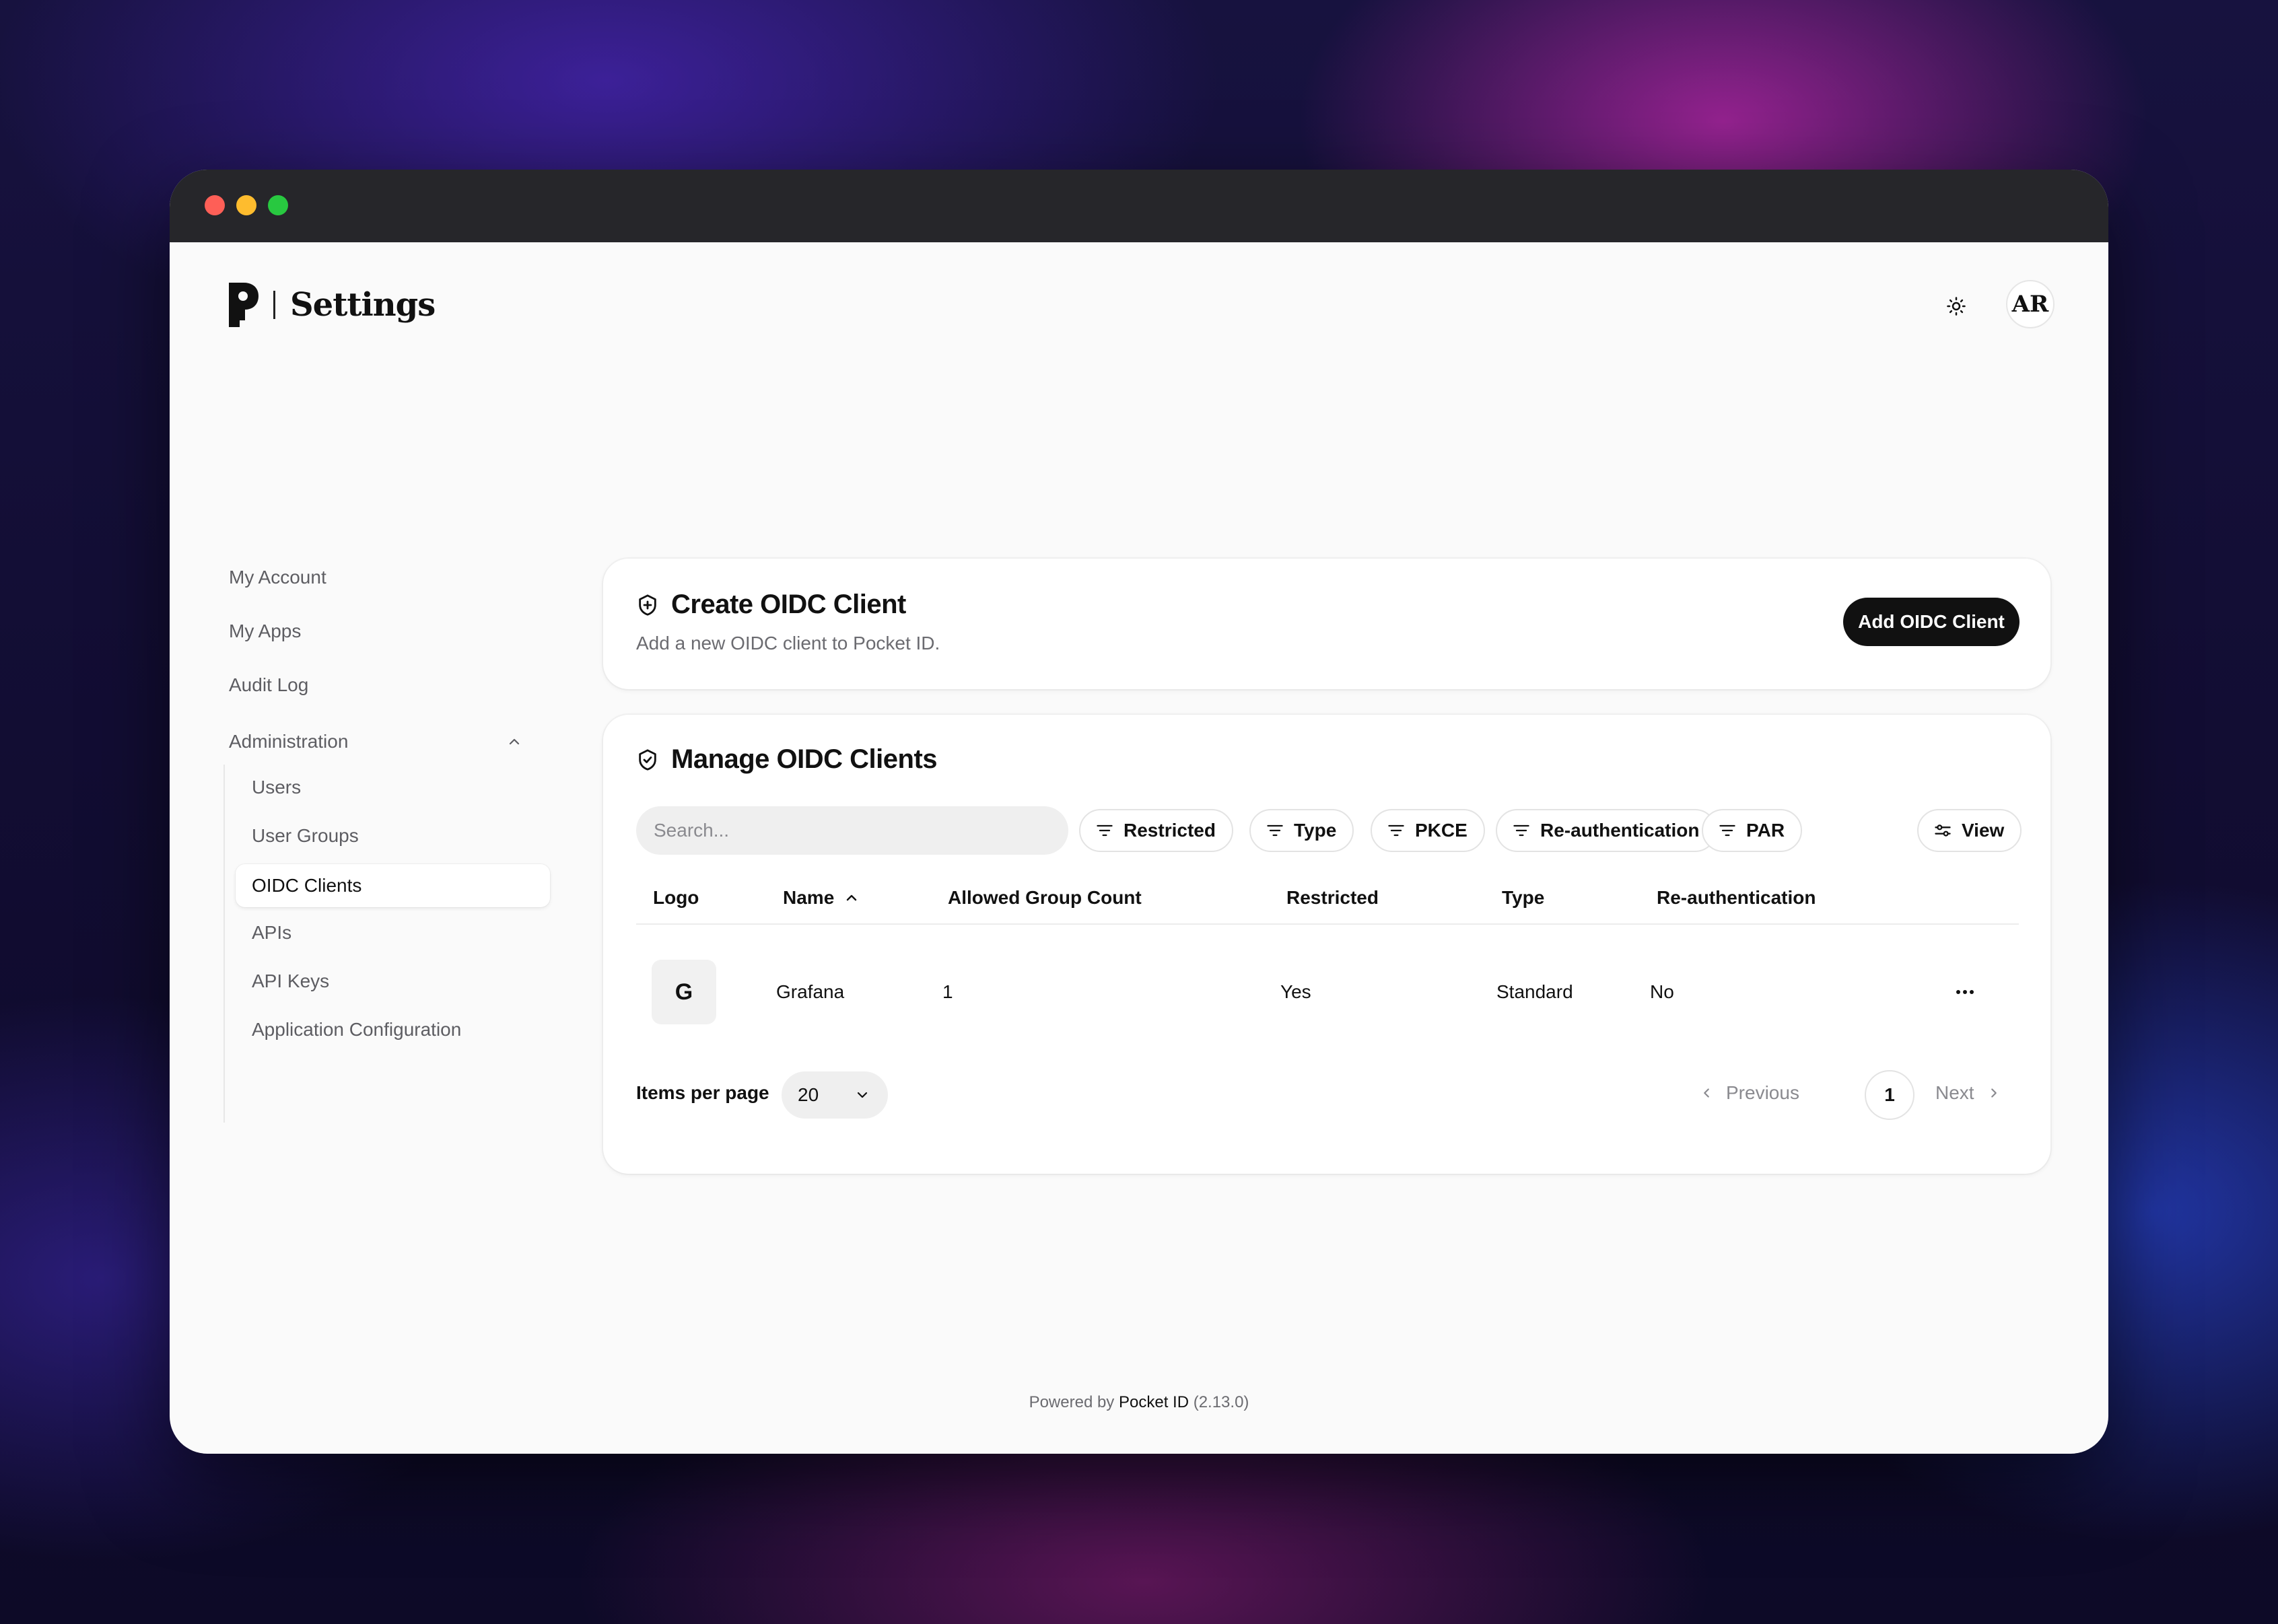 The height and width of the screenshot is (1624, 2278). Describe the element at coordinates (305, 836) in the screenshot. I see `sidebar-item-user-groups: User Groups` at that location.